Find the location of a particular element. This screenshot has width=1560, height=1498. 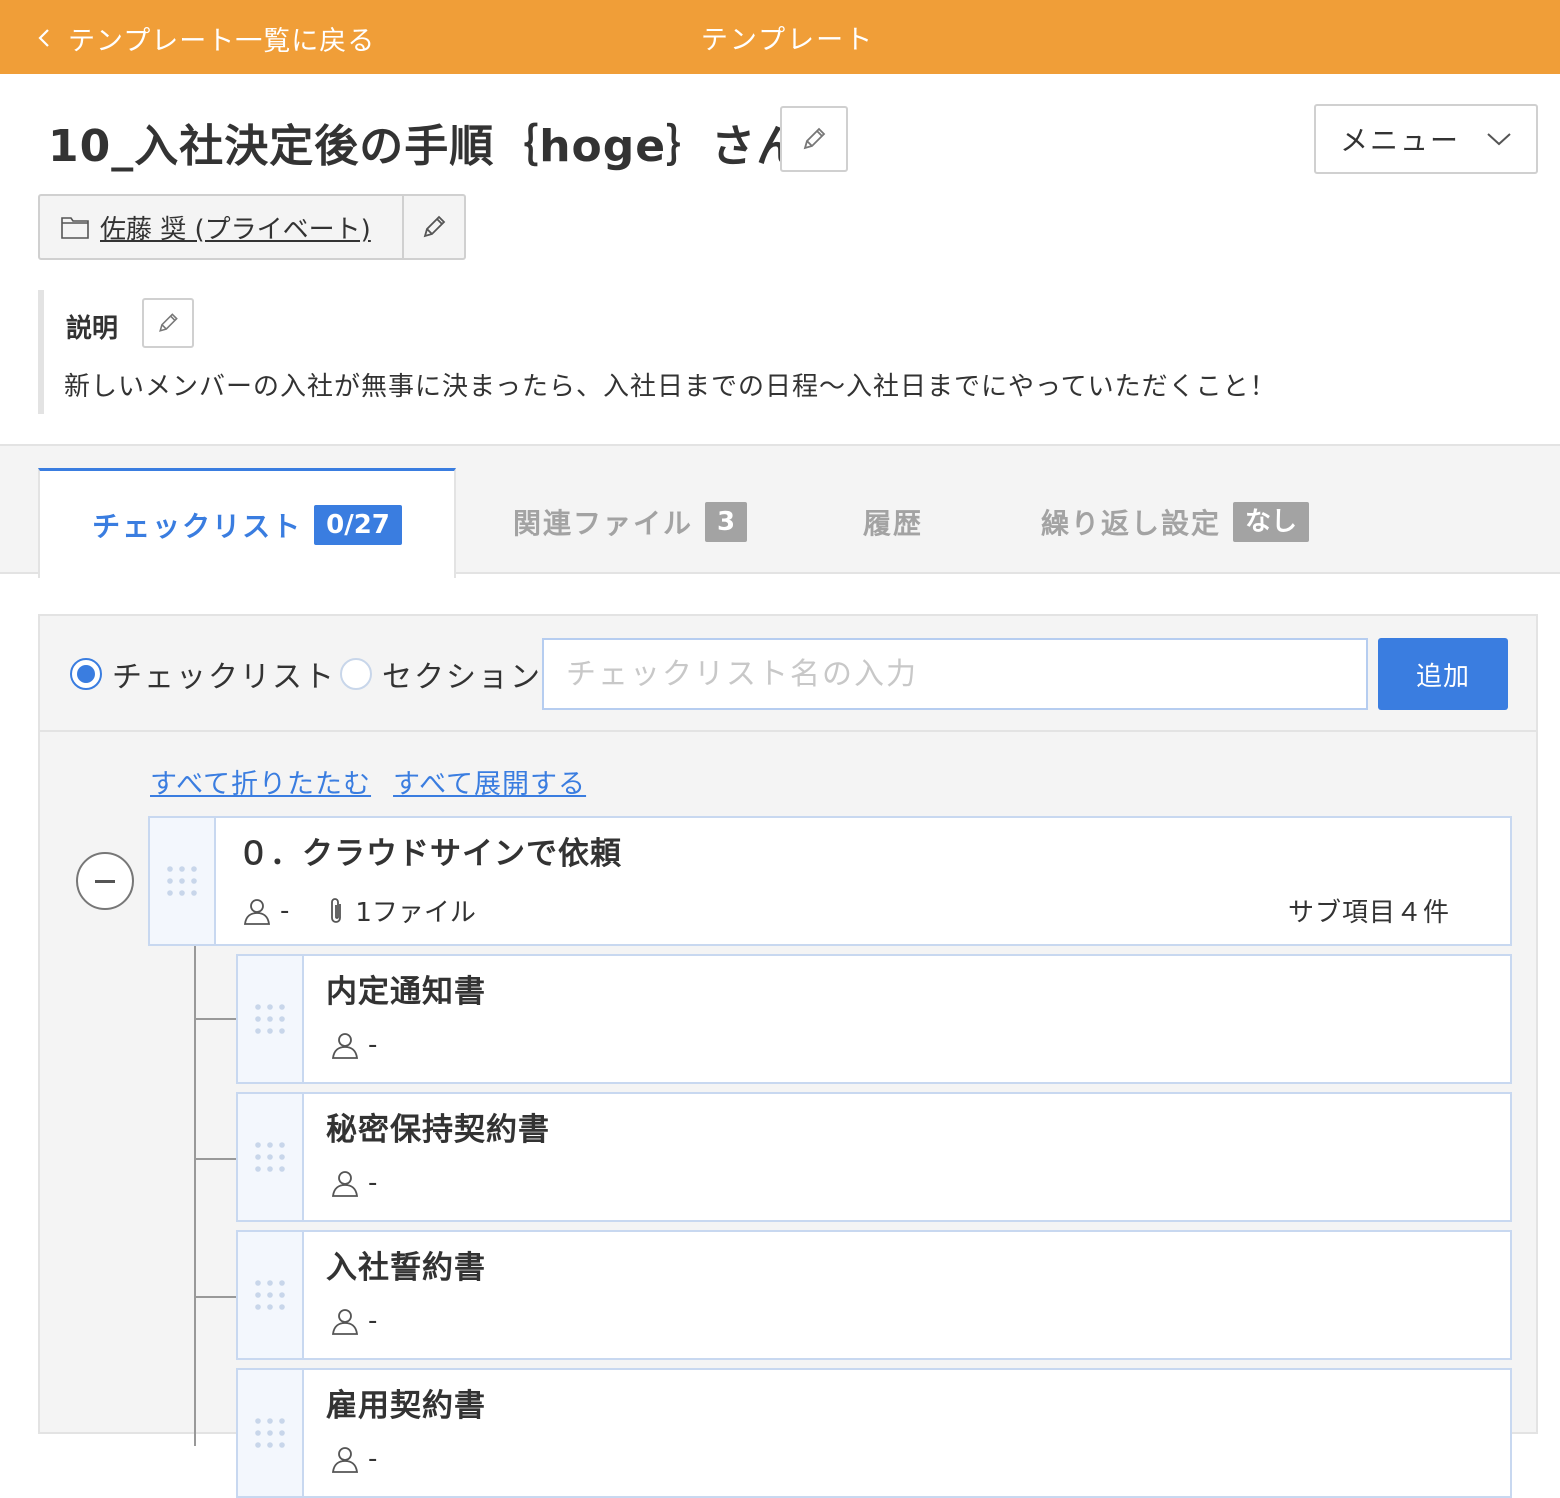

collapse-section-button is located at coordinates (105, 881).